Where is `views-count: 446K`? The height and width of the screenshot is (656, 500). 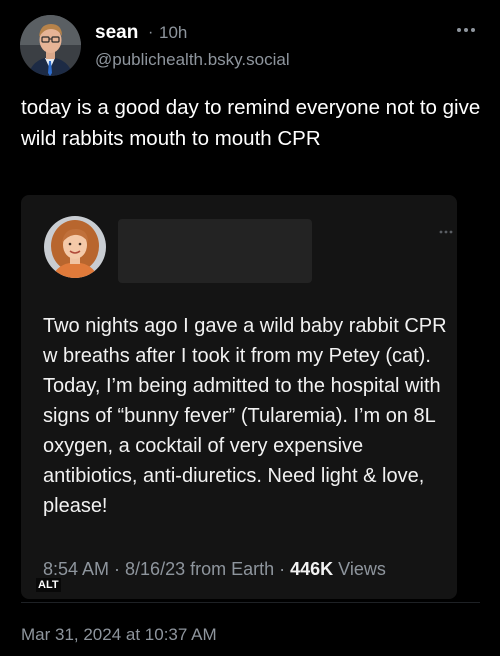
views-count: 446K is located at coordinates (312, 569).